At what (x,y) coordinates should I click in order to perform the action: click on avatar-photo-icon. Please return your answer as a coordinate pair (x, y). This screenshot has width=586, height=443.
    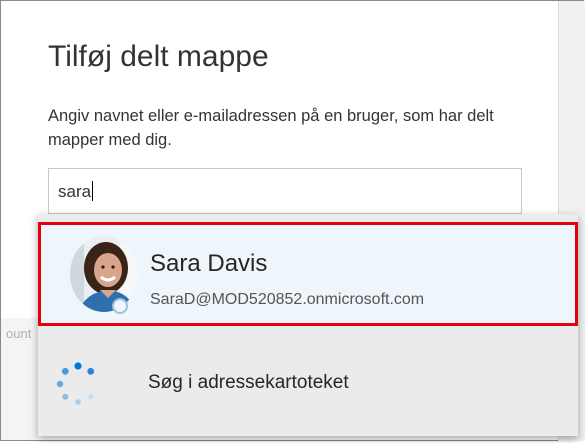
    Looking at the image, I should click on (104, 274).